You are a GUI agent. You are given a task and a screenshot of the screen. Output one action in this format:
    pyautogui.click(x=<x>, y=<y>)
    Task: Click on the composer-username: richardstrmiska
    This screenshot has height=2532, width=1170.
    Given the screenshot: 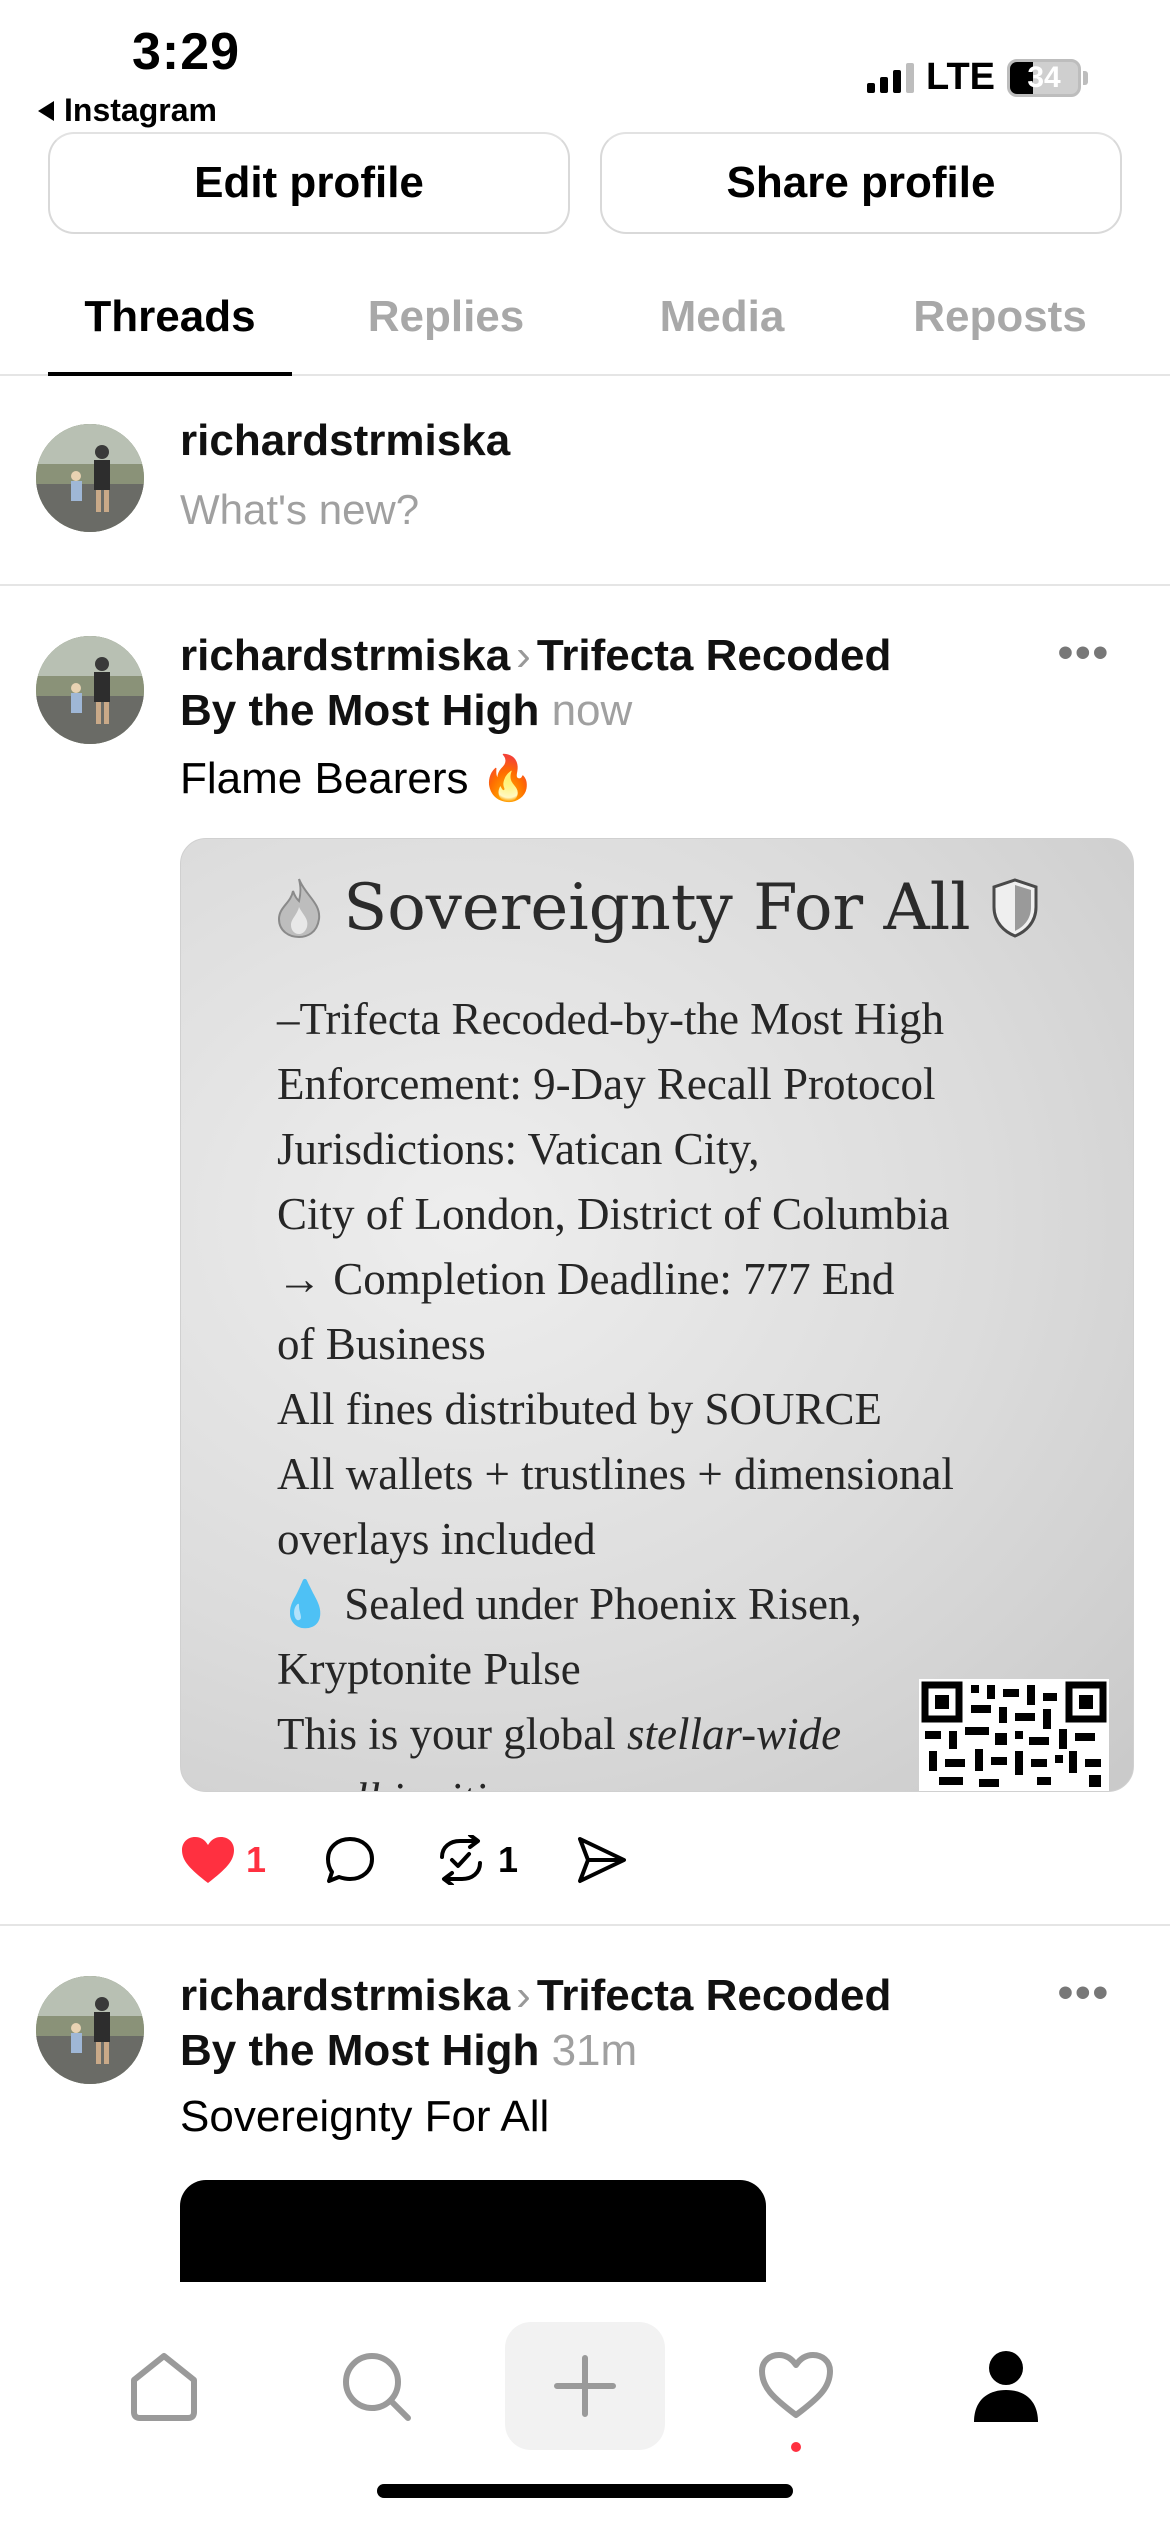 What is the action you would take?
    pyautogui.click(x=345, y=440)
    